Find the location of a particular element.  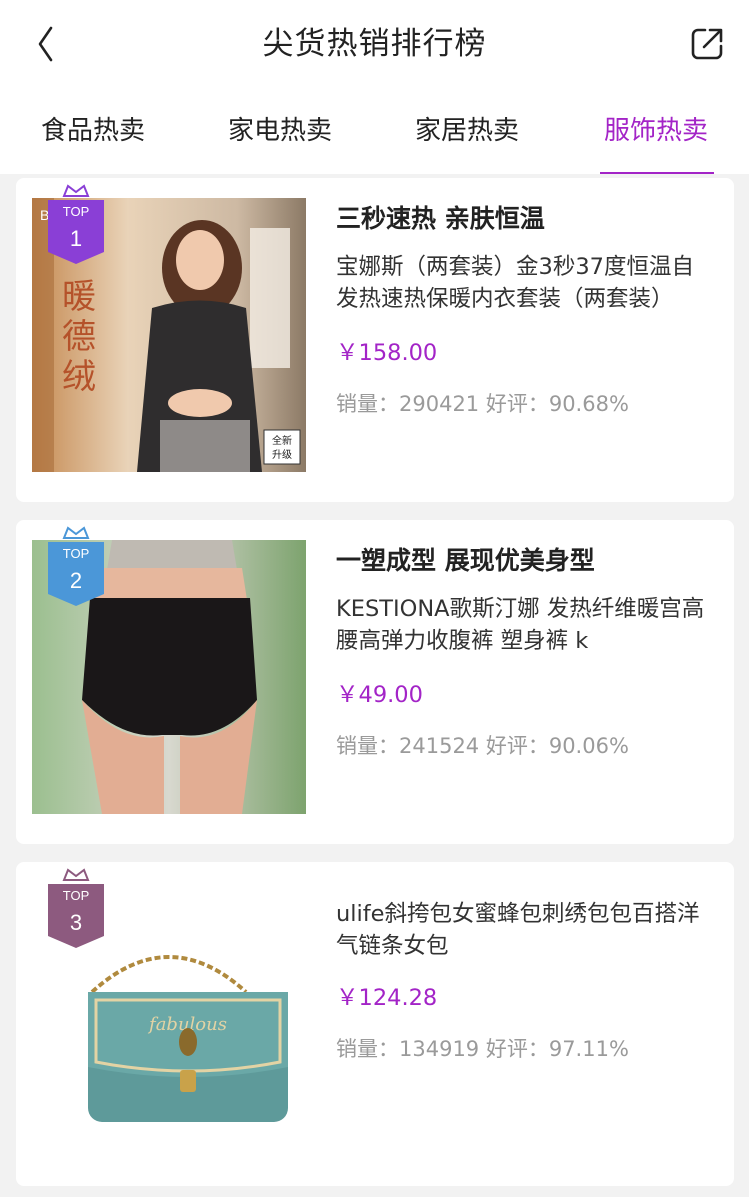

page-title: 尖货热销排行榜 is located at coordinates (374, 44).